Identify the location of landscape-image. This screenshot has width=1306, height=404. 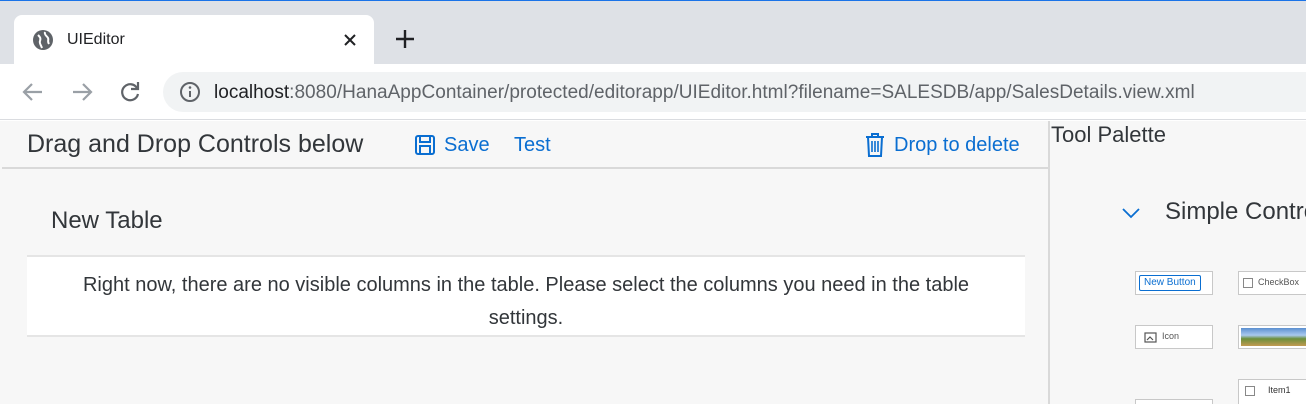
(1273, 337).